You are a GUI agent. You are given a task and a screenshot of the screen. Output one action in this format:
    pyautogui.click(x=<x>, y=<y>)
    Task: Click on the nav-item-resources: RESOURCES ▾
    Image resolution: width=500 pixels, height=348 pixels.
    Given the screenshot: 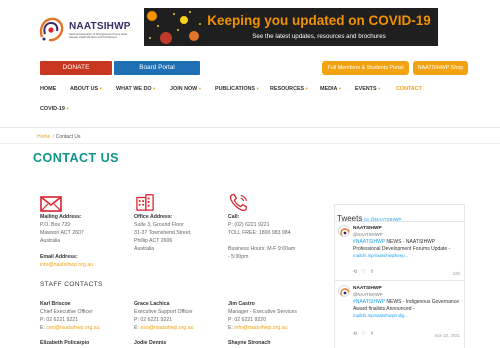 What is the action you would take?
    pyautogui.click(x=289, y=89)
    